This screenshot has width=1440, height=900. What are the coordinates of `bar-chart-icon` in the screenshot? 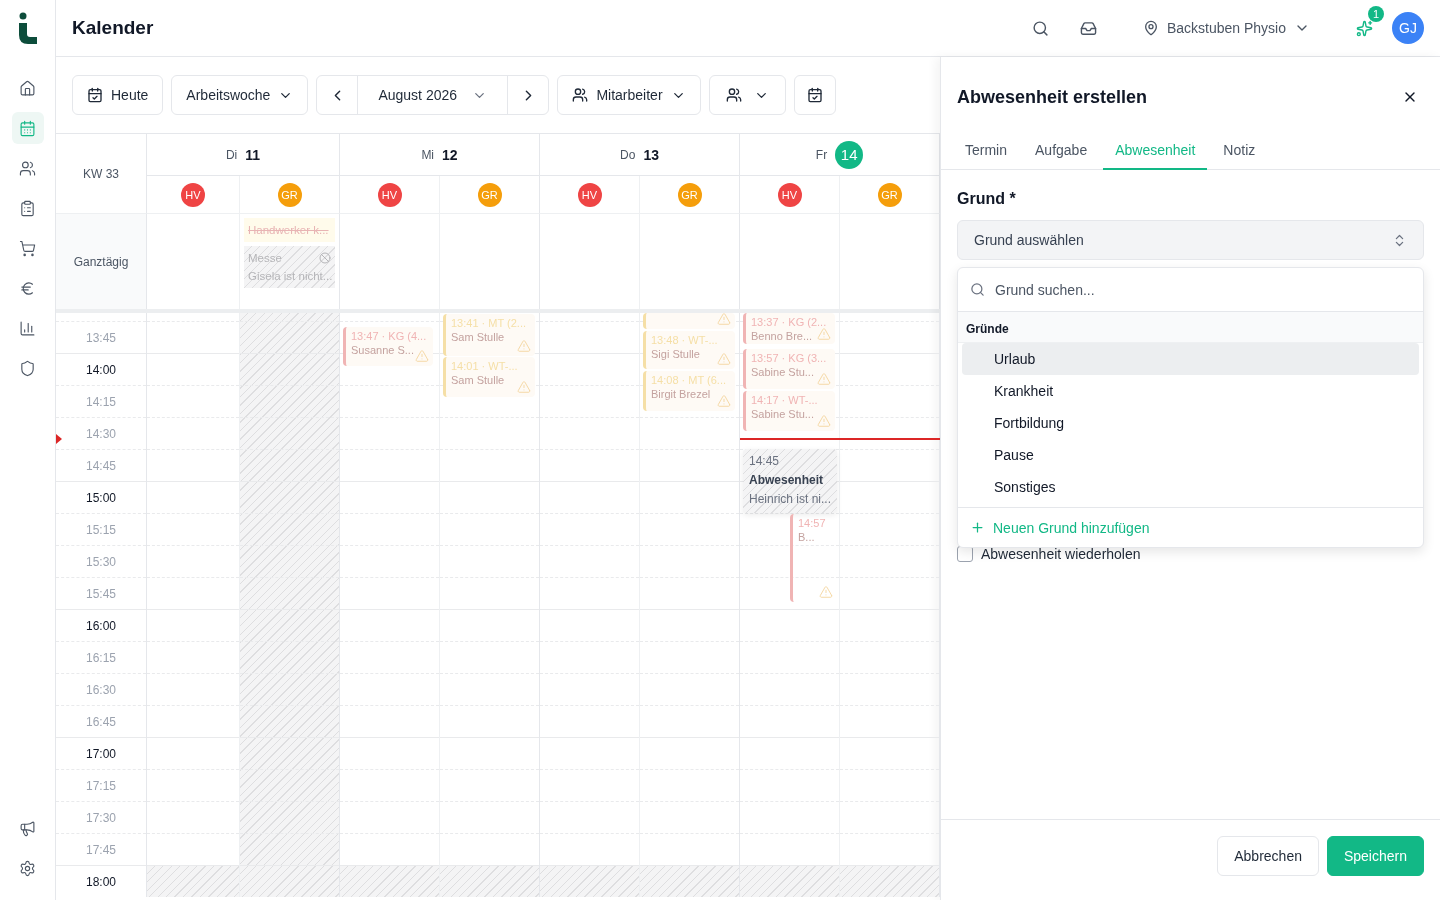 It's located at (27, 328).